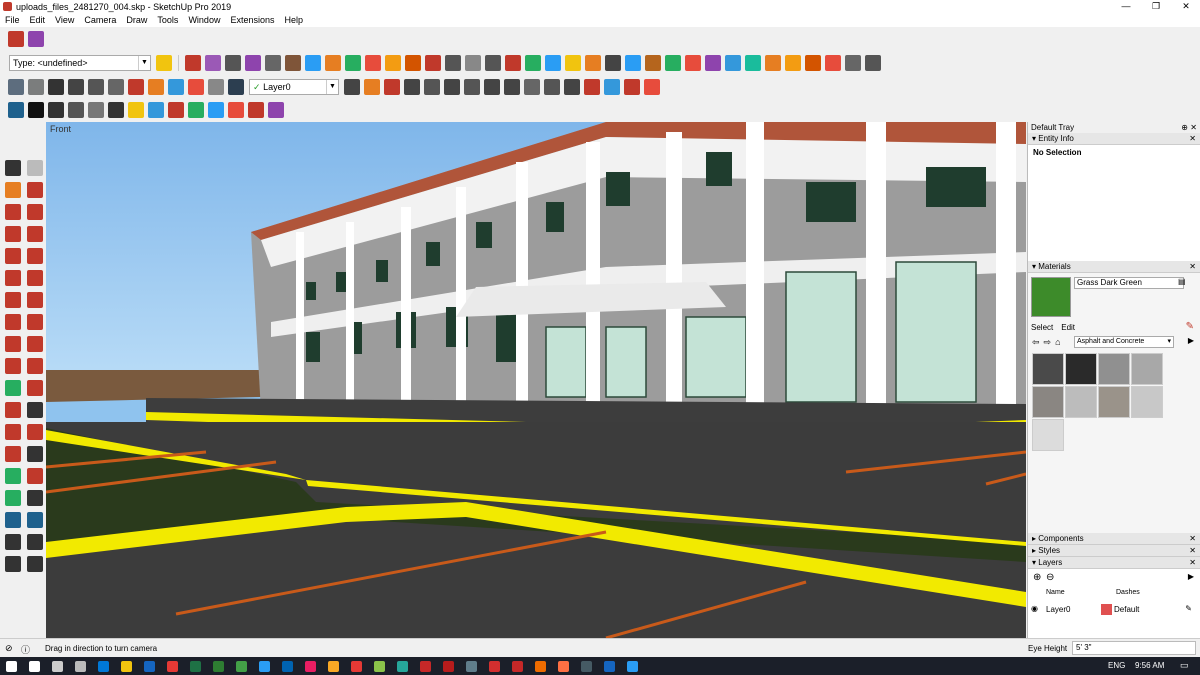 The width and height of the screenshot is (1200, 675). Describe the element at coordinates (204, 20) in the screenshot. I see `menu-window: Window` at that location.